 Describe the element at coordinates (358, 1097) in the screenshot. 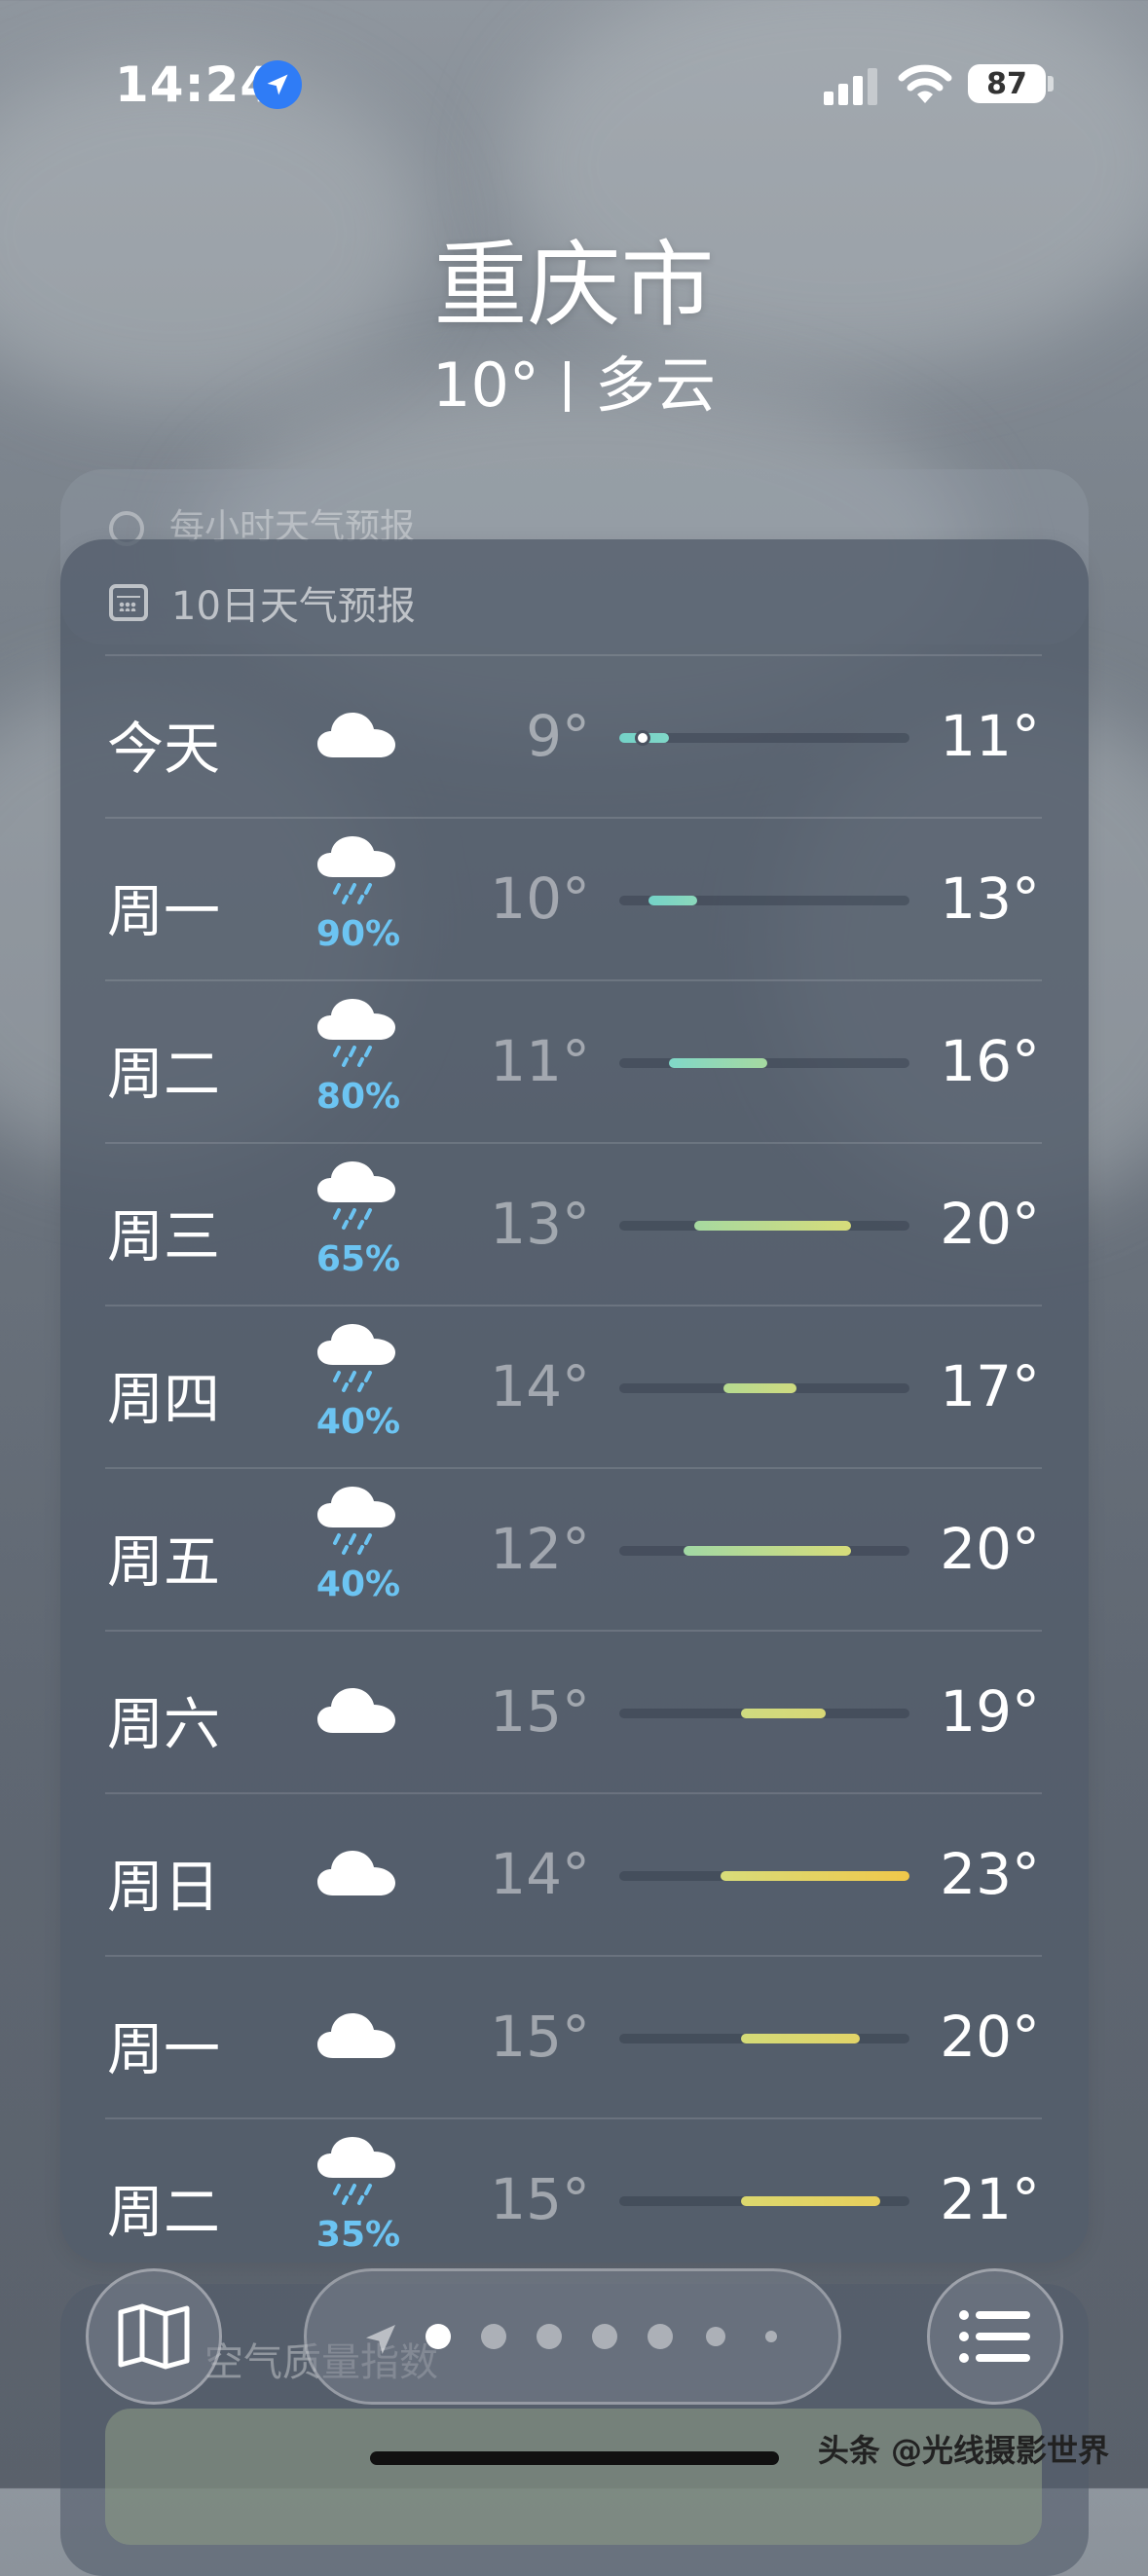

I see `precipitation-chance: 80%` at that location.